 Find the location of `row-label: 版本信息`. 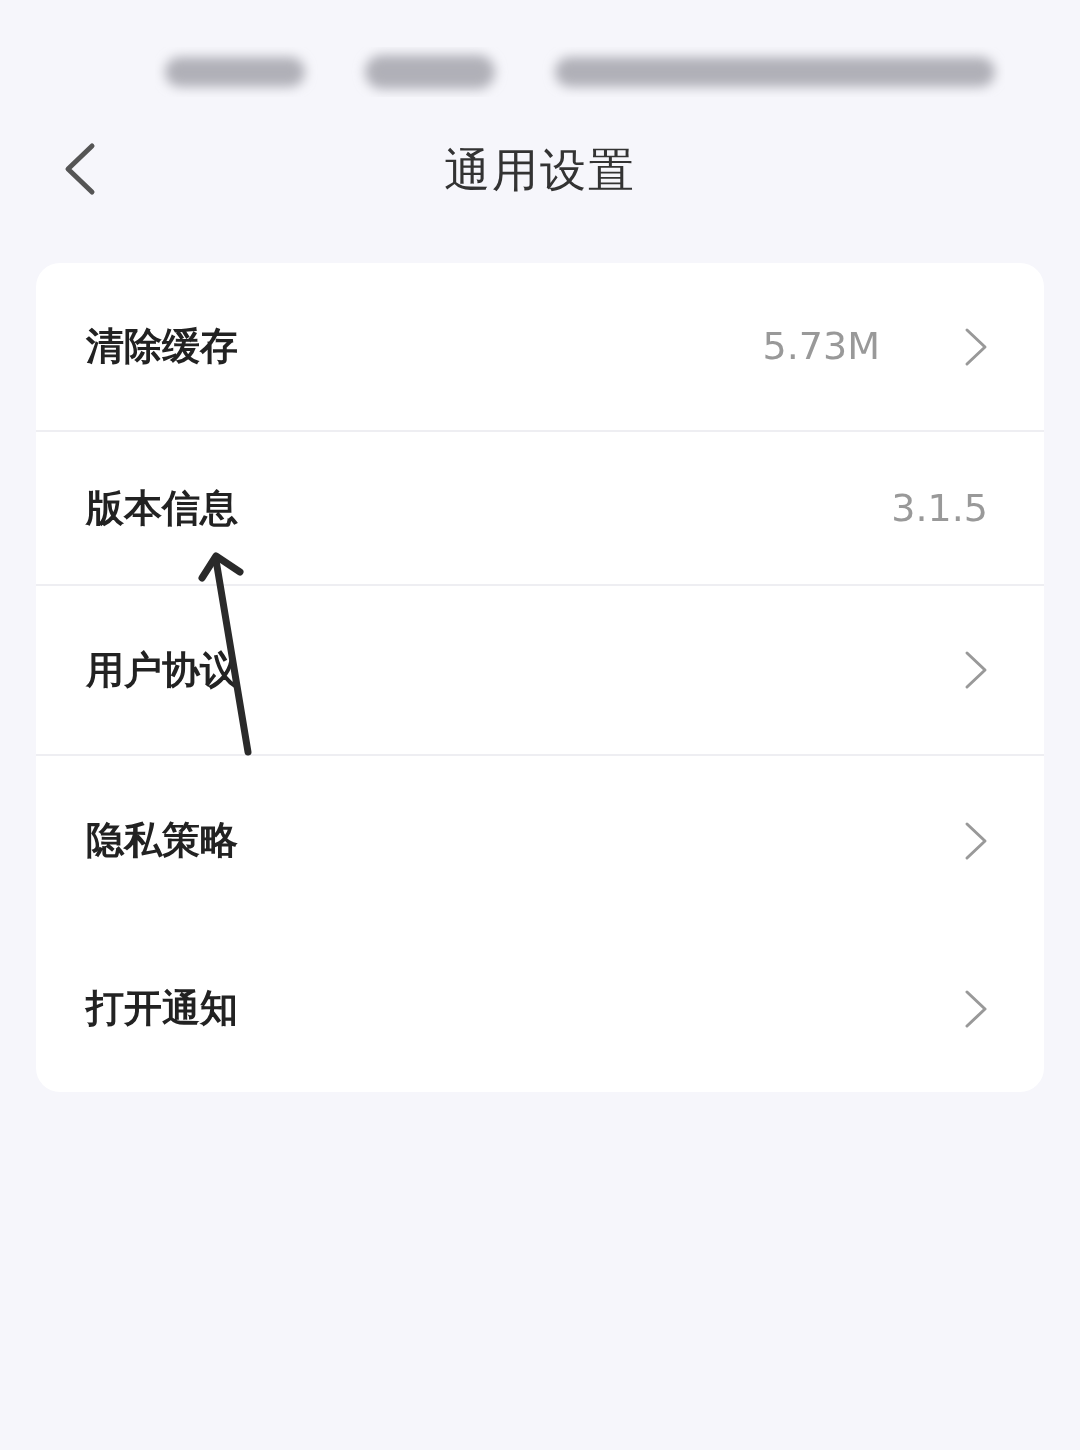

row-label: 版本信息 is located at coordinates (162, 508).